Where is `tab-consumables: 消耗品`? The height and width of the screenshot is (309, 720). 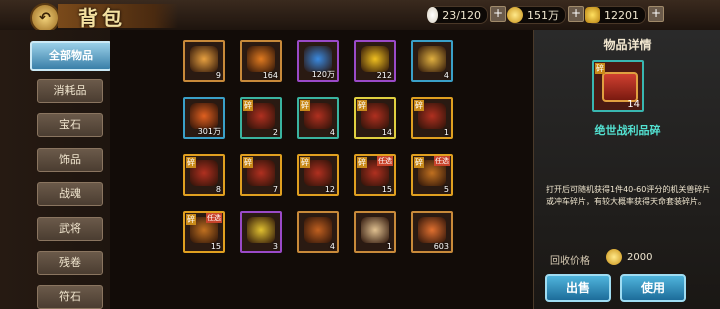
tab-consumables: 消耗品 is located at coordinates (70, 91).